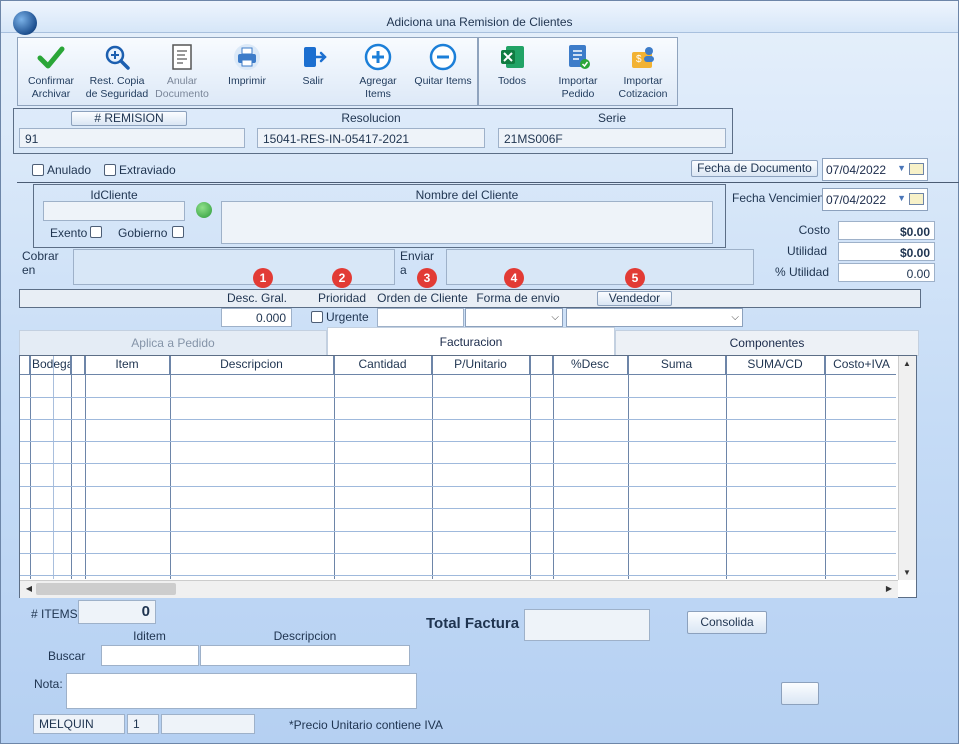  I want to click on fecha-vencimiento-value: 07/04/2022, so click(856, 200).